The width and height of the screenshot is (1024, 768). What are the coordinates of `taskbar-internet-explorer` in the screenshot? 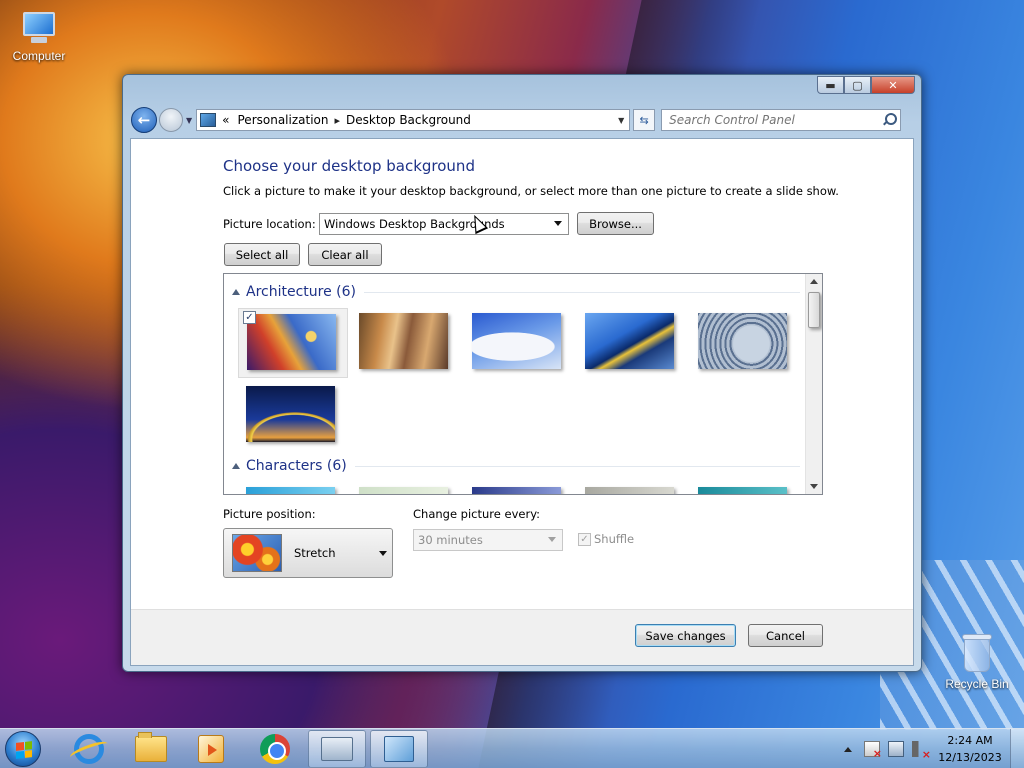 It's located at (89, 749).